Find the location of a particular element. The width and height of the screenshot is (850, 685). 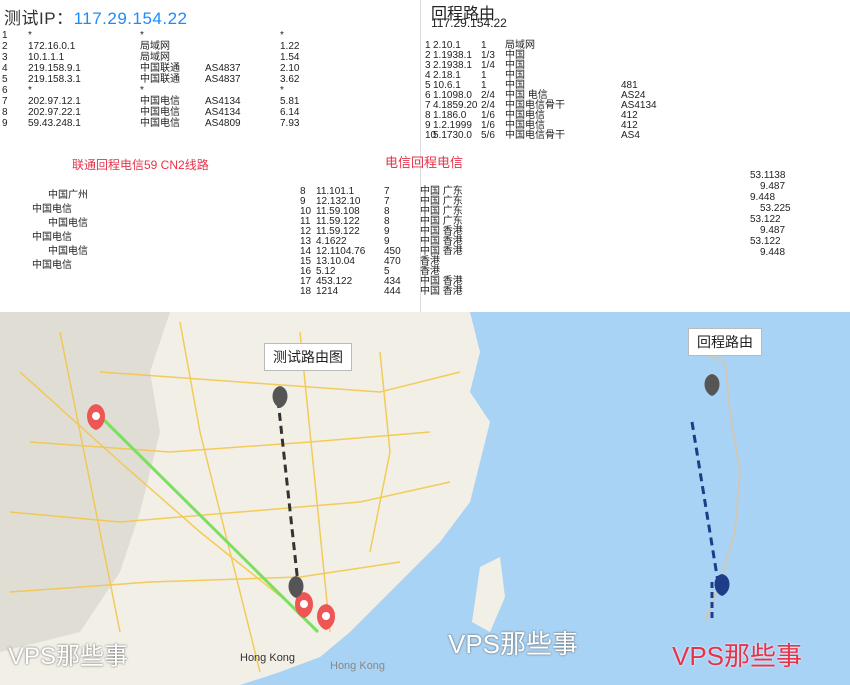

hop-ip: 59.43.248.1 is located at coordinates (54, 123).